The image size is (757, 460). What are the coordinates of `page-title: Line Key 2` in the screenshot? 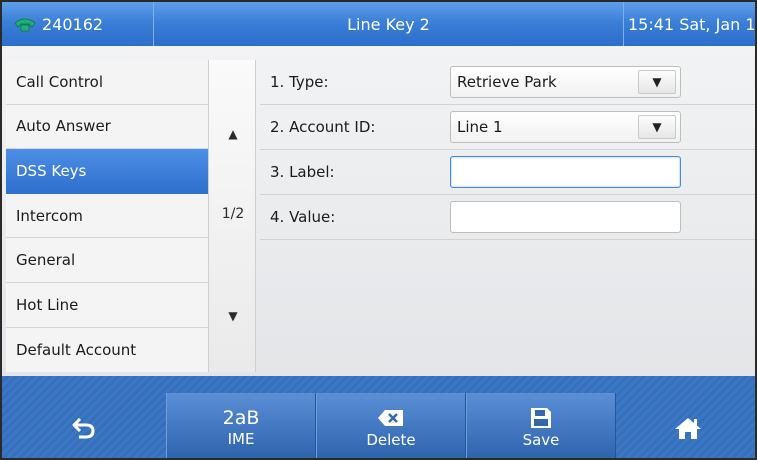 It's located at (389, 24).